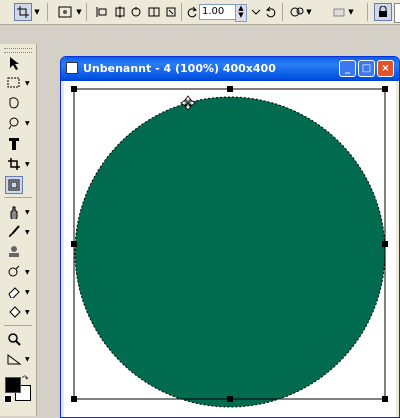 The height and width of the screenshot is (418, 400). What do you see at coordinates (14, 212) in the screenshot?
I see `dropper-icon` at bounding box center [14, 212].